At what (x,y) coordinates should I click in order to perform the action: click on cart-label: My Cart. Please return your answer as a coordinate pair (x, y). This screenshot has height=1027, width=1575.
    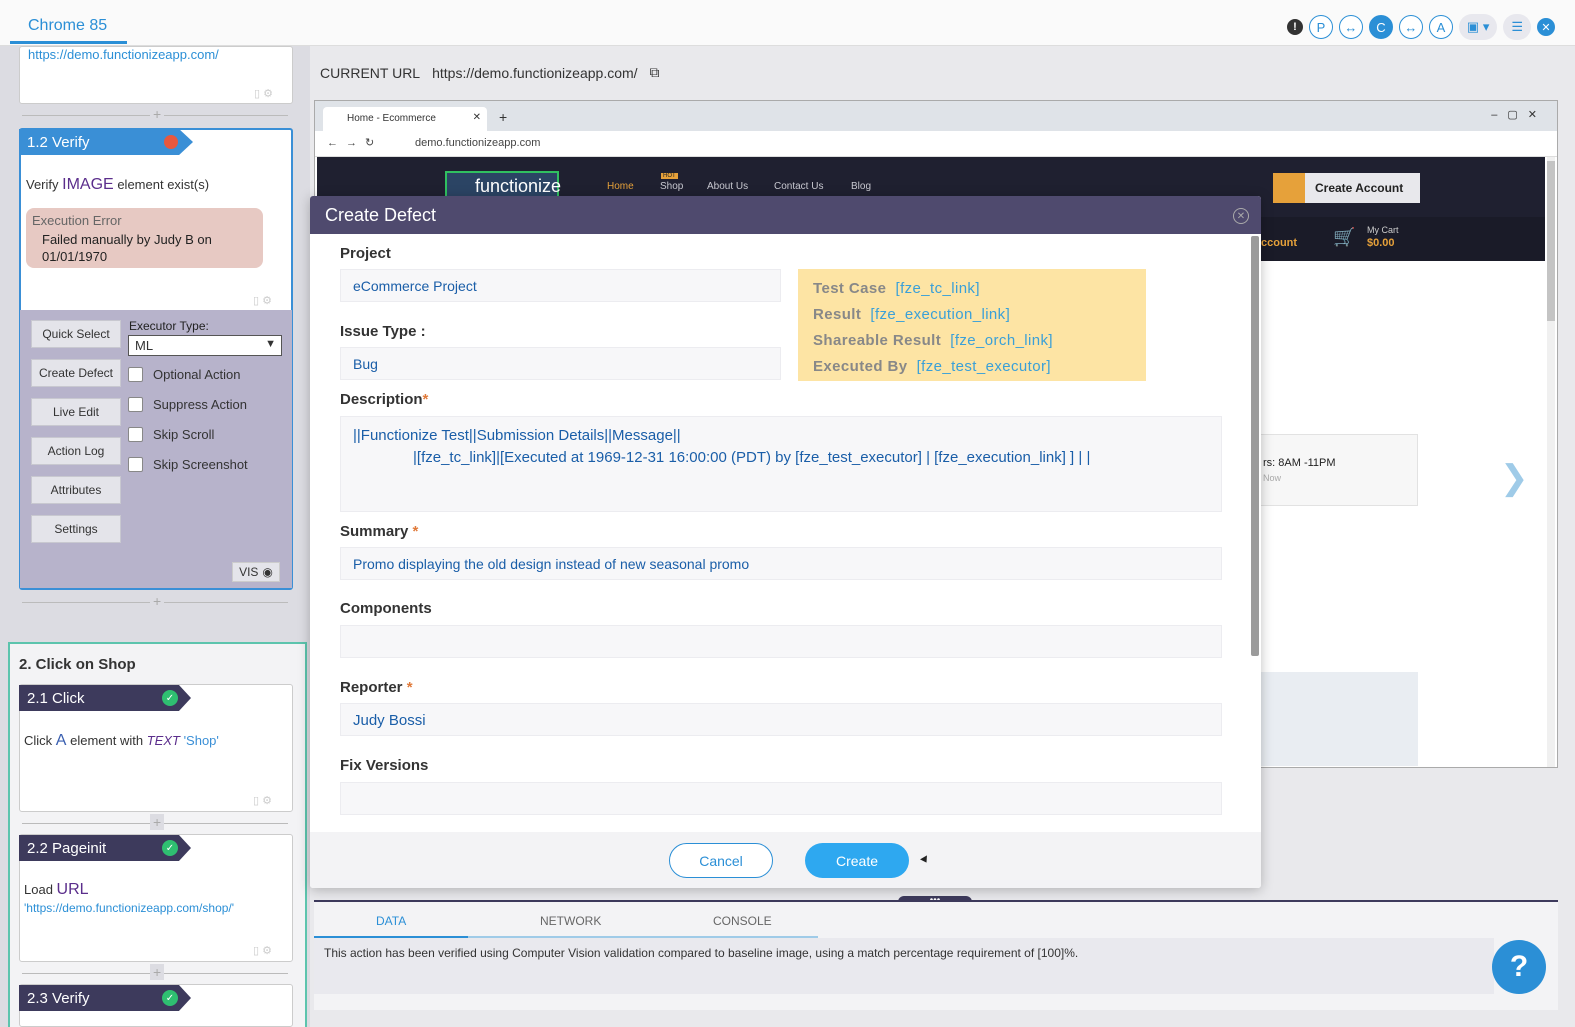
    Looking at the image, I should click on (1383, 230).